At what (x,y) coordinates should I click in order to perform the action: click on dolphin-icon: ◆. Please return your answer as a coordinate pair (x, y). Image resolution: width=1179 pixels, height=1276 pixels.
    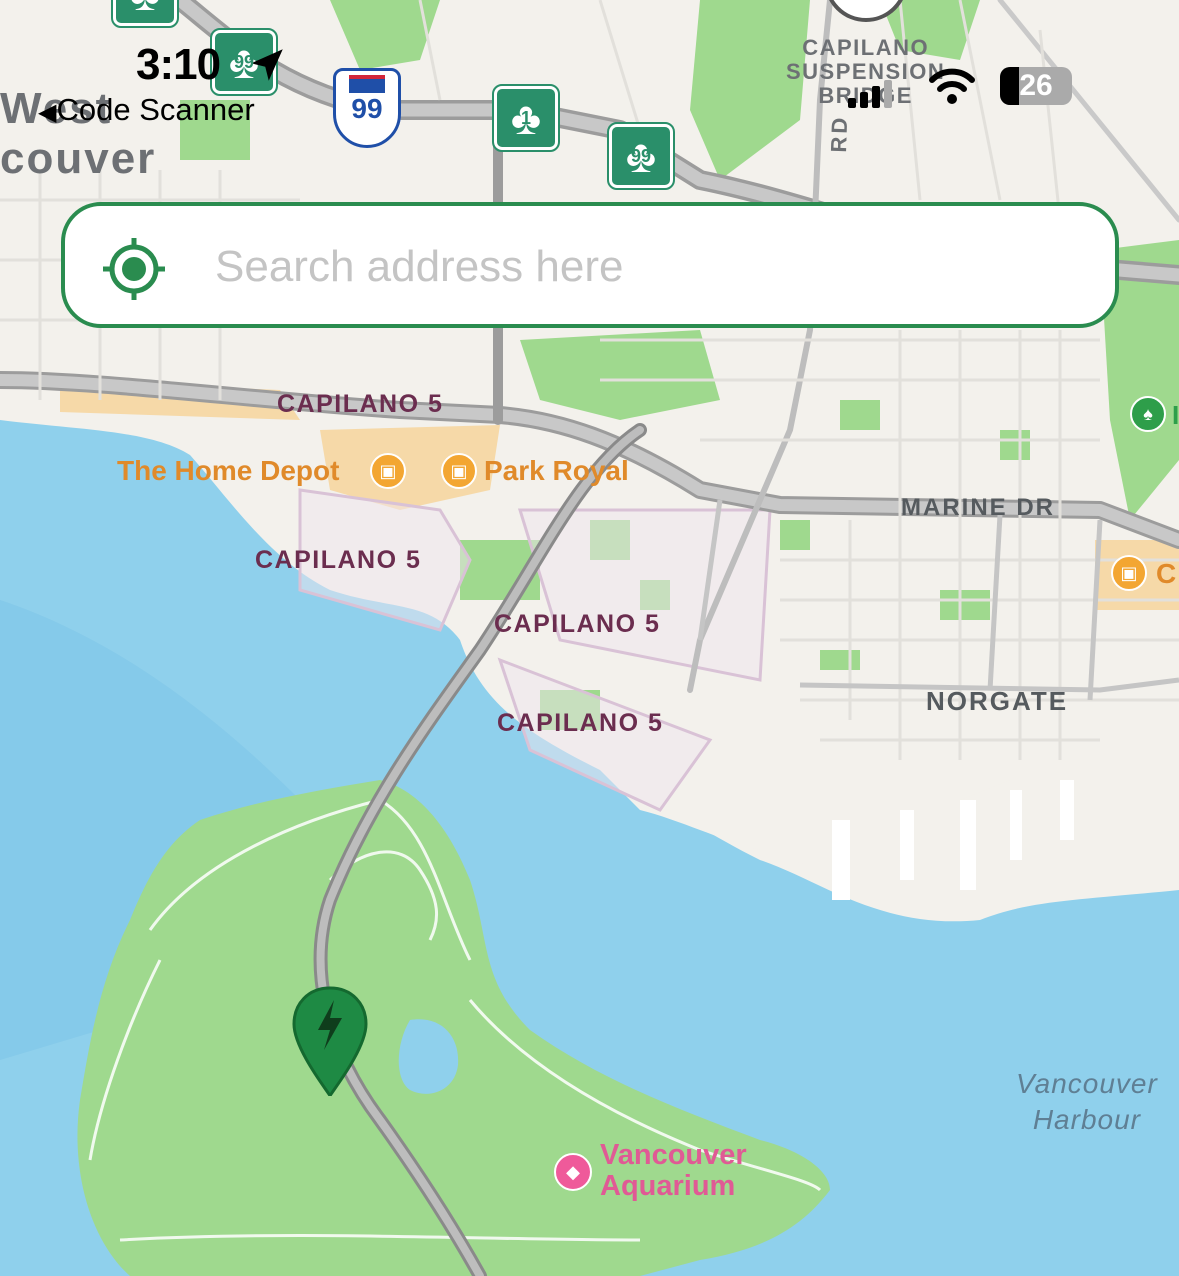
    Looking at the image, I should click on (573, 1172).